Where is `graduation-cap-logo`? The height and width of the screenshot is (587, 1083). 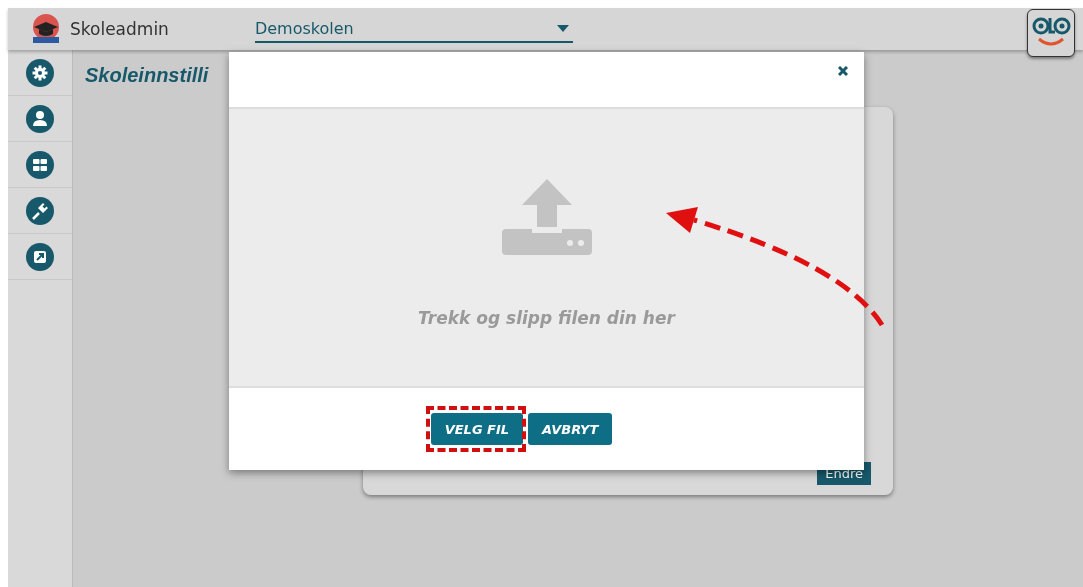
graduation-cap-logo is located at coordinates (46, 29).